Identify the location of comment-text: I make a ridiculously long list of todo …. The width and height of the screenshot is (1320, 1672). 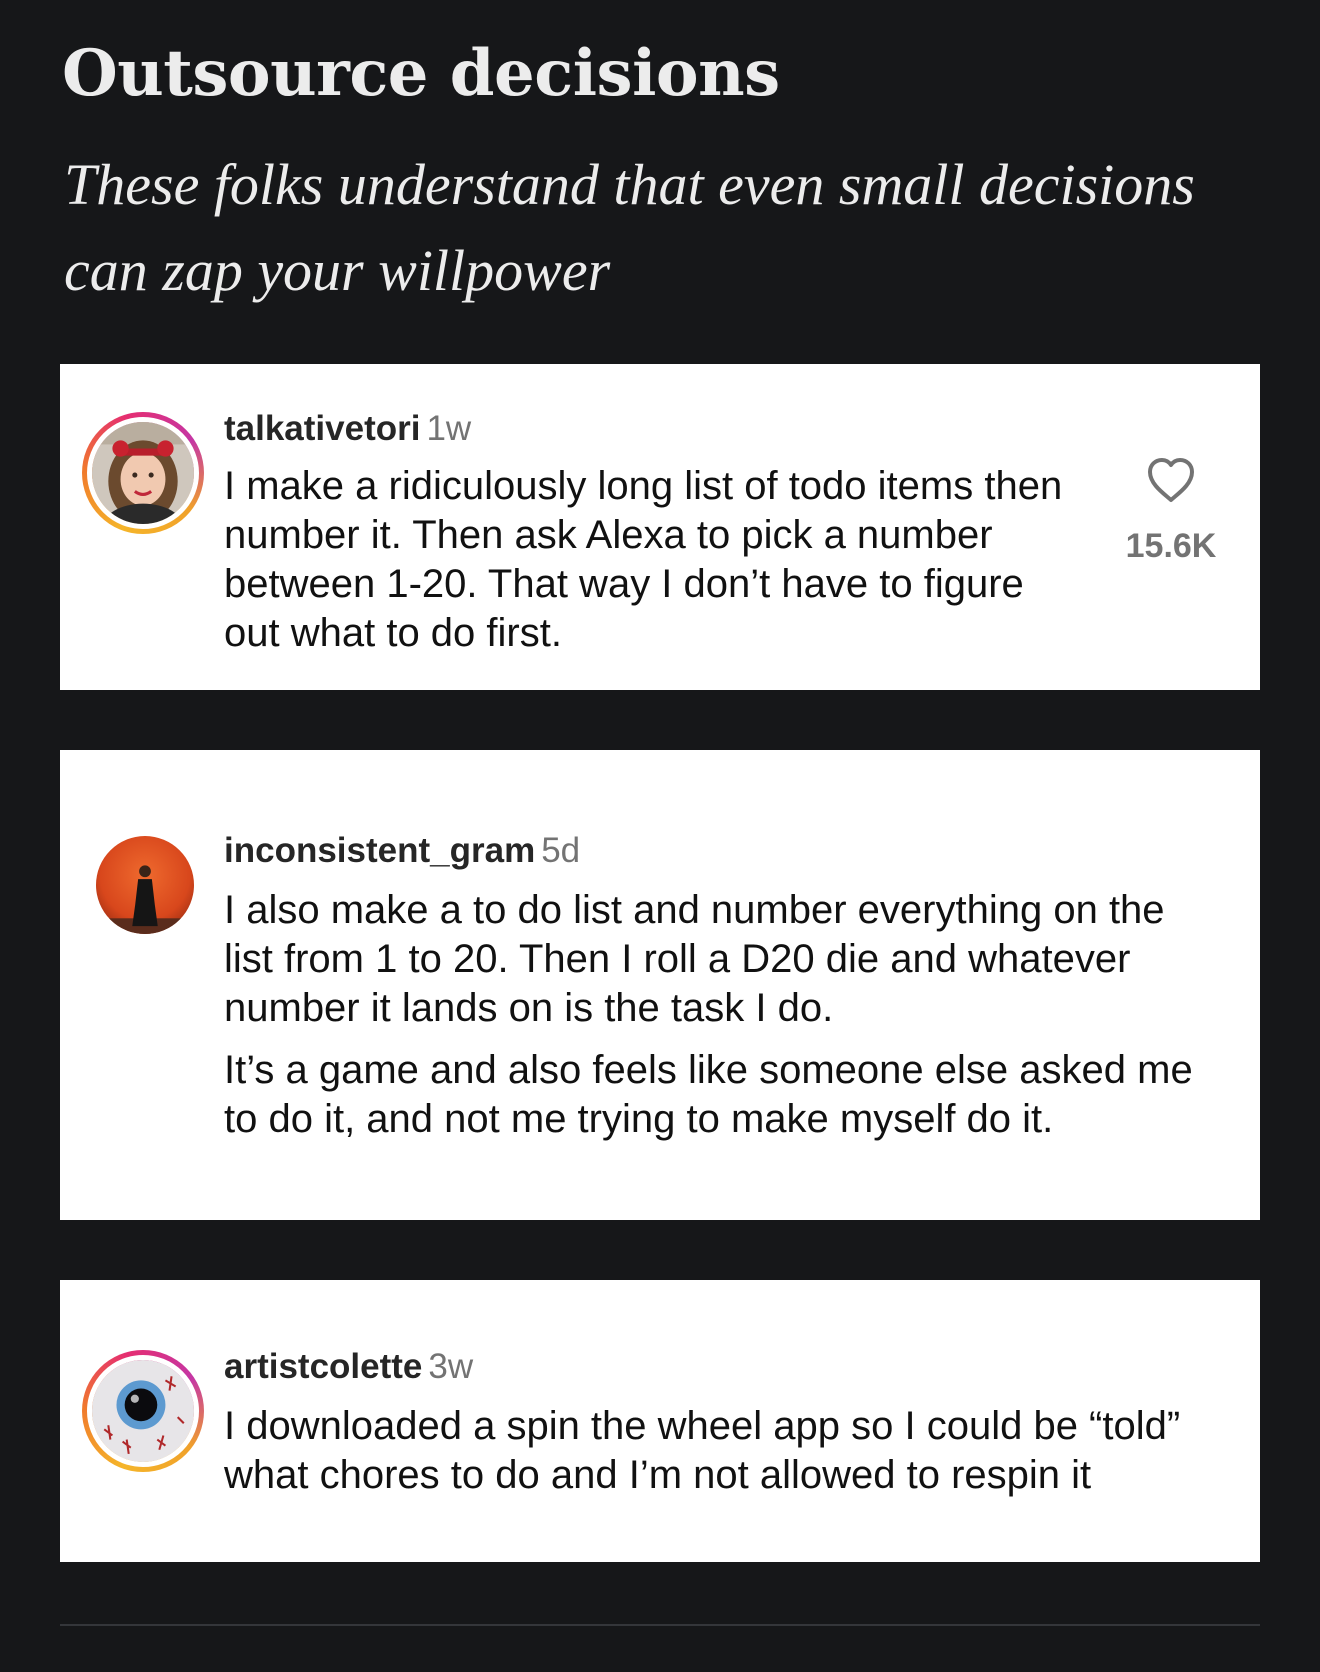
(643, 559).